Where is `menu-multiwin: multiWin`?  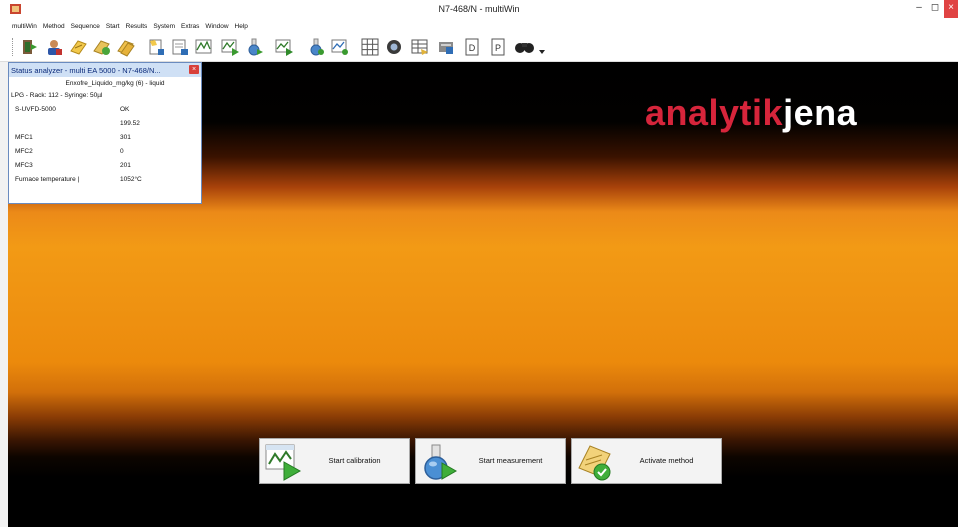
menu-multiwin: multiWin is located at coordinates (24, 26).